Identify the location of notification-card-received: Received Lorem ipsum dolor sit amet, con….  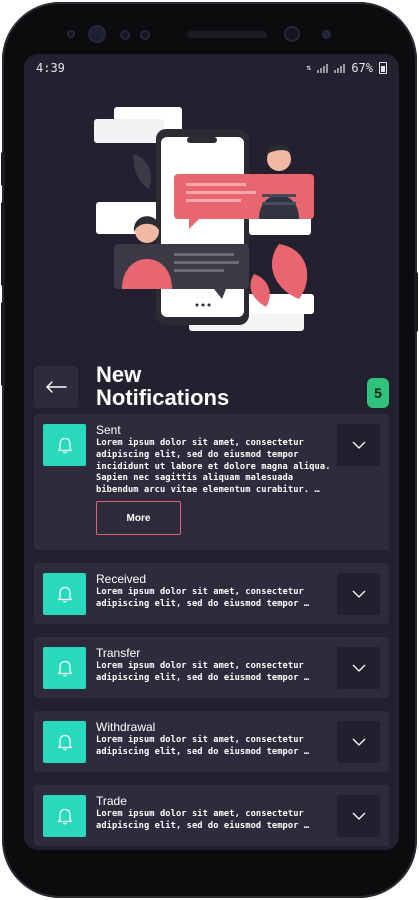
(211, 593).